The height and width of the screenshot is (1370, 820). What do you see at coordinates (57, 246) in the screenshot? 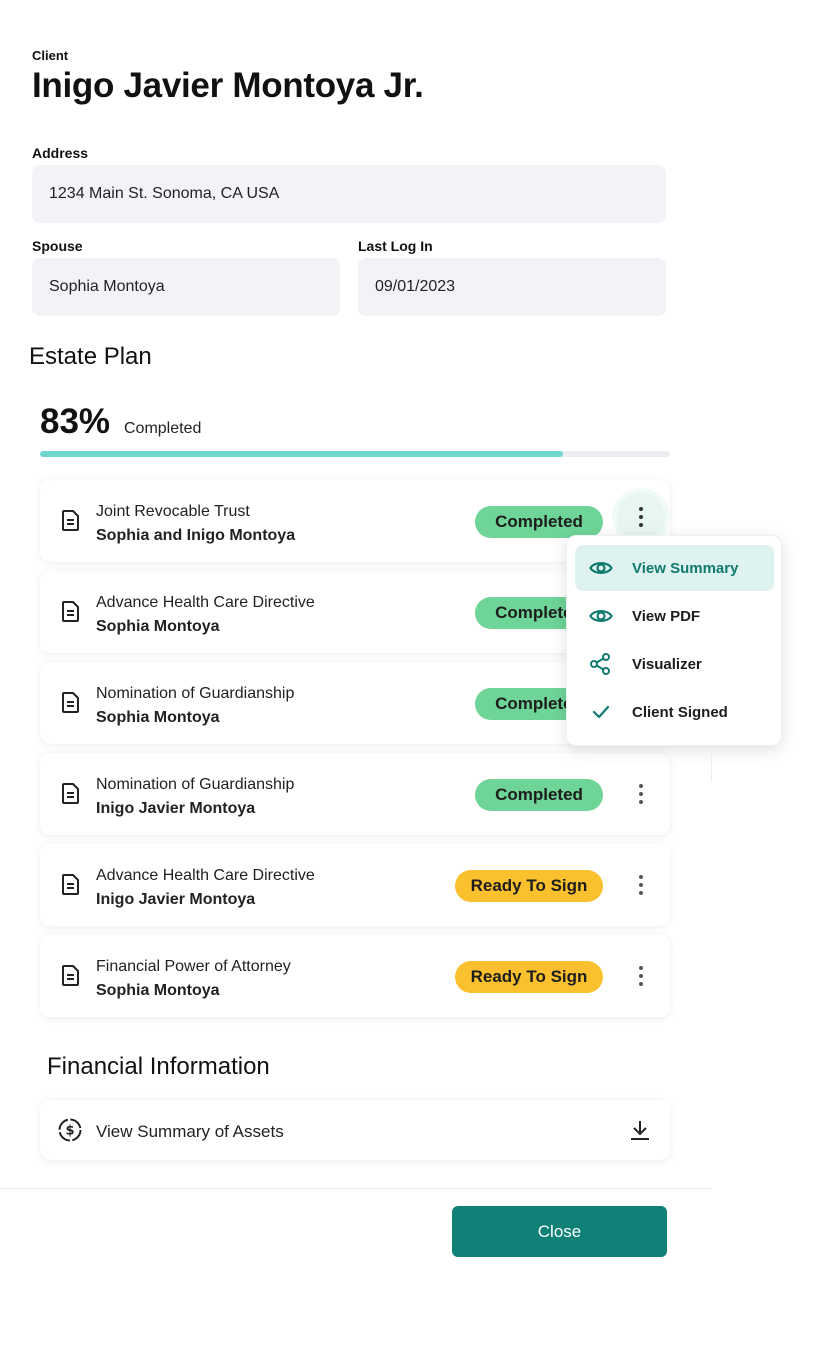
I see `spouse-label: Spouse` at bounding box center [57, 246].